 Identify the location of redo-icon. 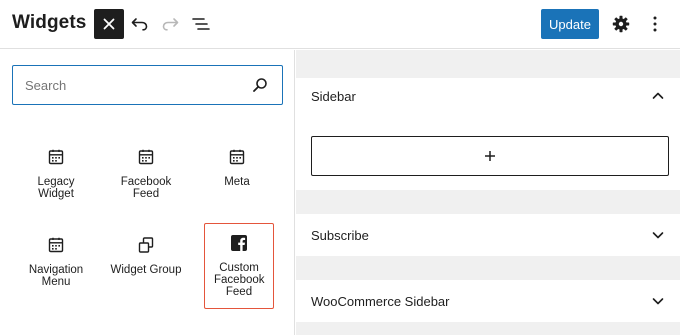
(170, 24).